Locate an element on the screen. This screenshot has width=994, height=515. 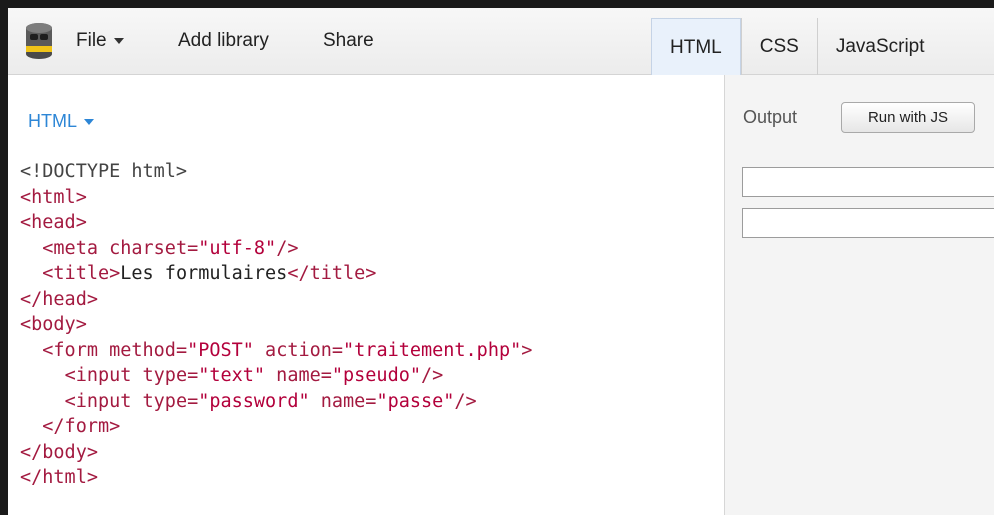
code-line: </body> is located at coordinates (59, 452).